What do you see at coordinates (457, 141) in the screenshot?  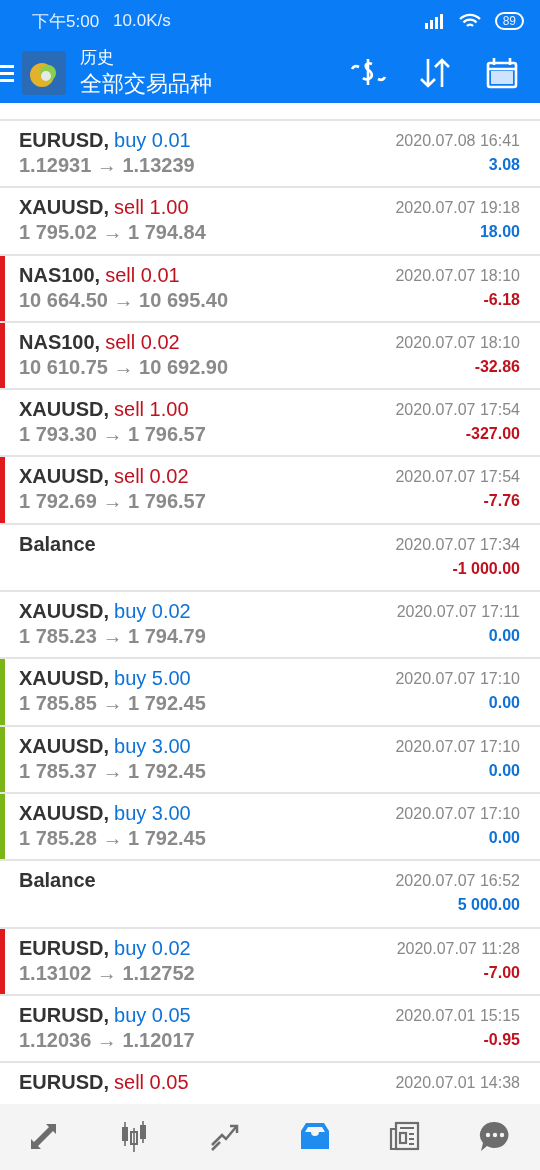 I see `trade-date: 2020.07.08 16:41` at bounding box center [457, 141].